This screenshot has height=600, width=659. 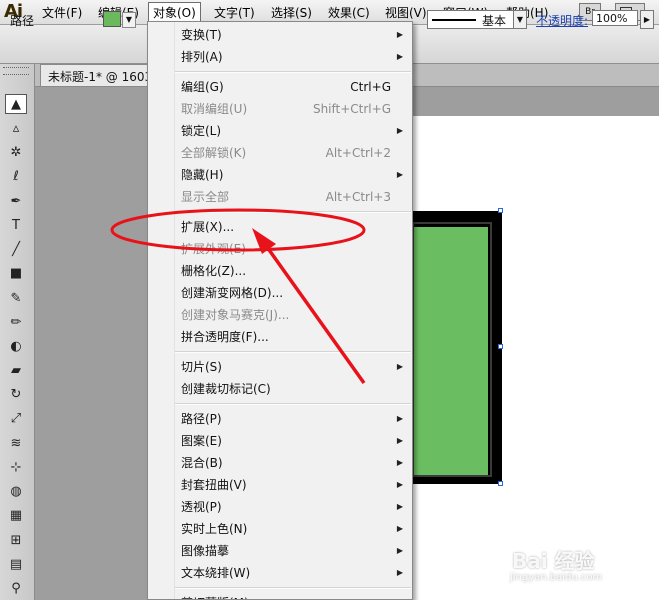 What do you see at coordinates (202, 87) in the screenshot?
I see `menu-item-label: 编组(G)` at bounding box center [202, 87].